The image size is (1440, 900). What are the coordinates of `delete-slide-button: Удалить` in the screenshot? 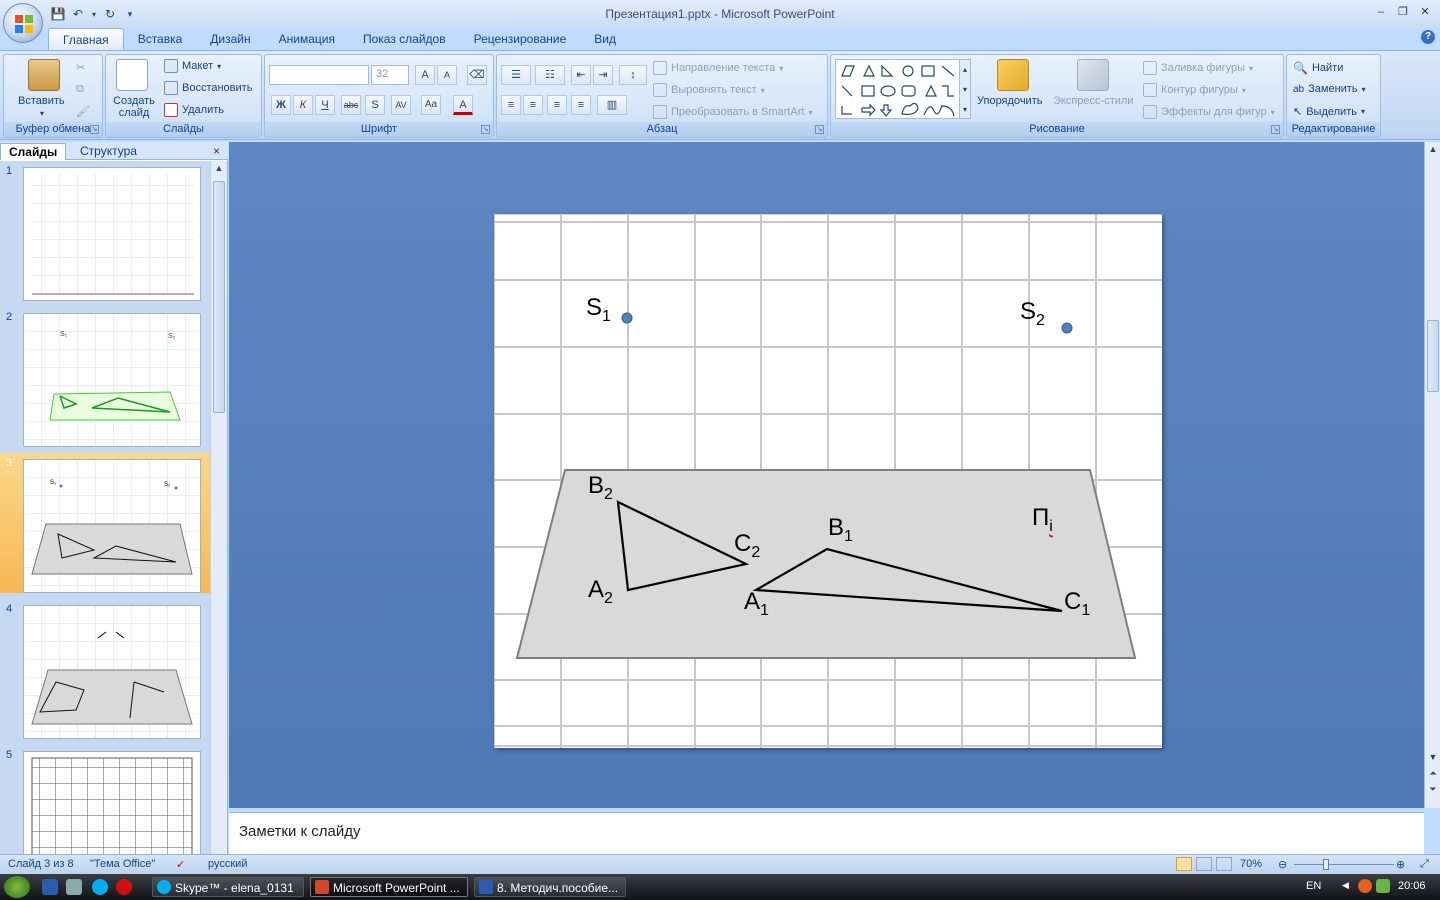 It's located at (194, 110).